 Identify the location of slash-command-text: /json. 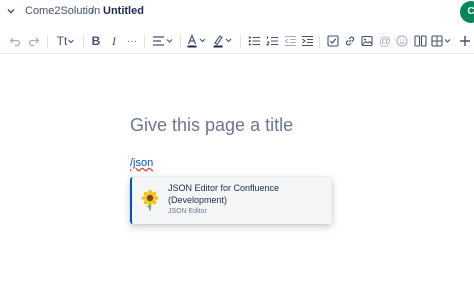
(141, 163).